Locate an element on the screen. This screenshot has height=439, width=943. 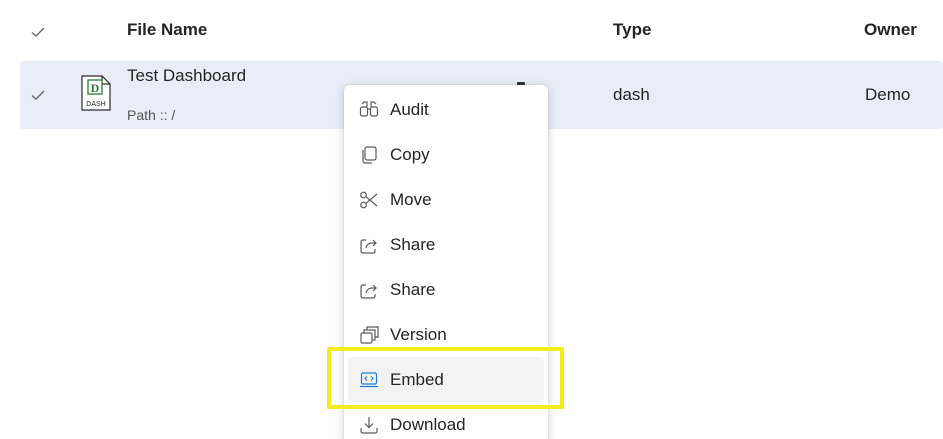
file-name: Test Dashboard is located at coordinates (186, 76).